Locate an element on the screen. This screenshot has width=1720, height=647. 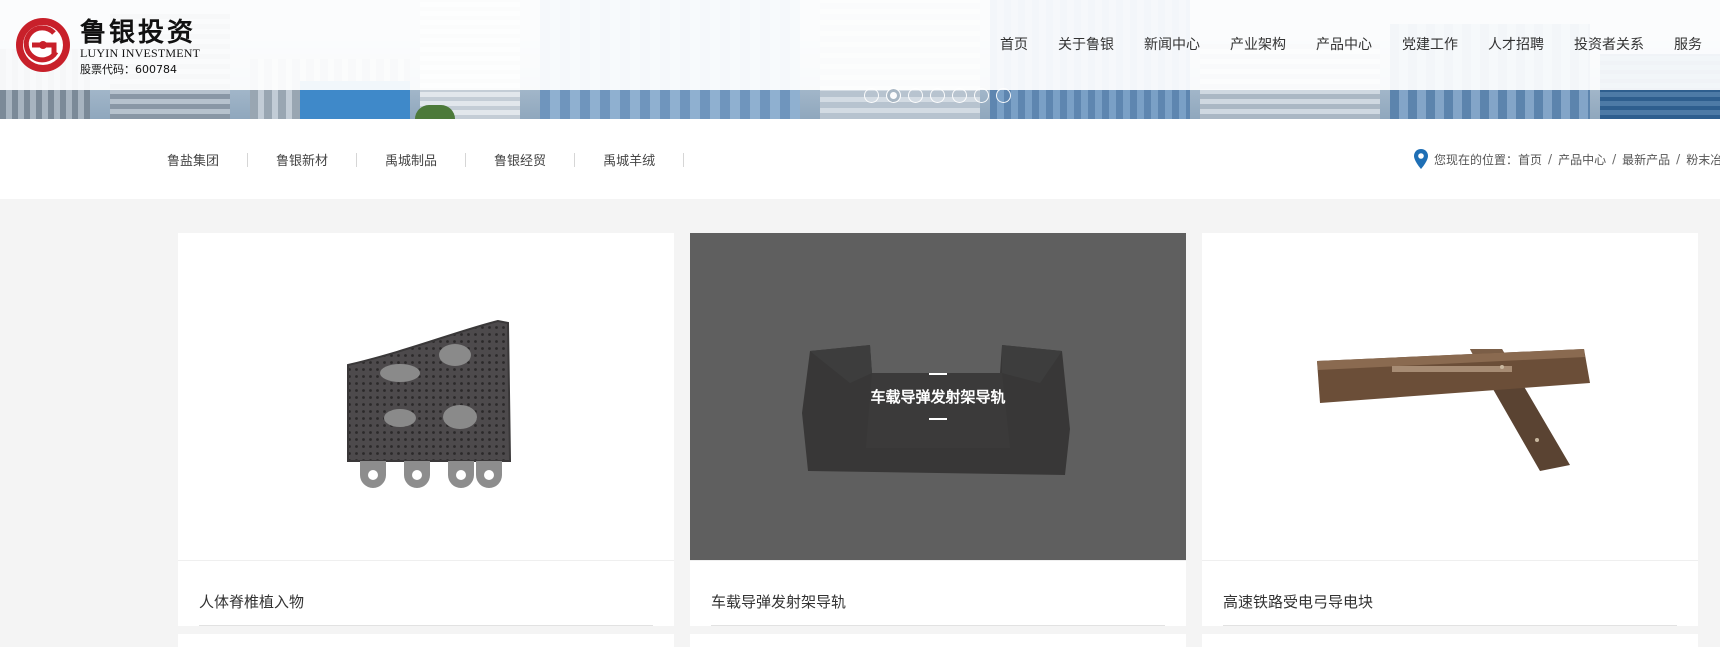
luyin-logo-icon is located at coordinates (43, 45).